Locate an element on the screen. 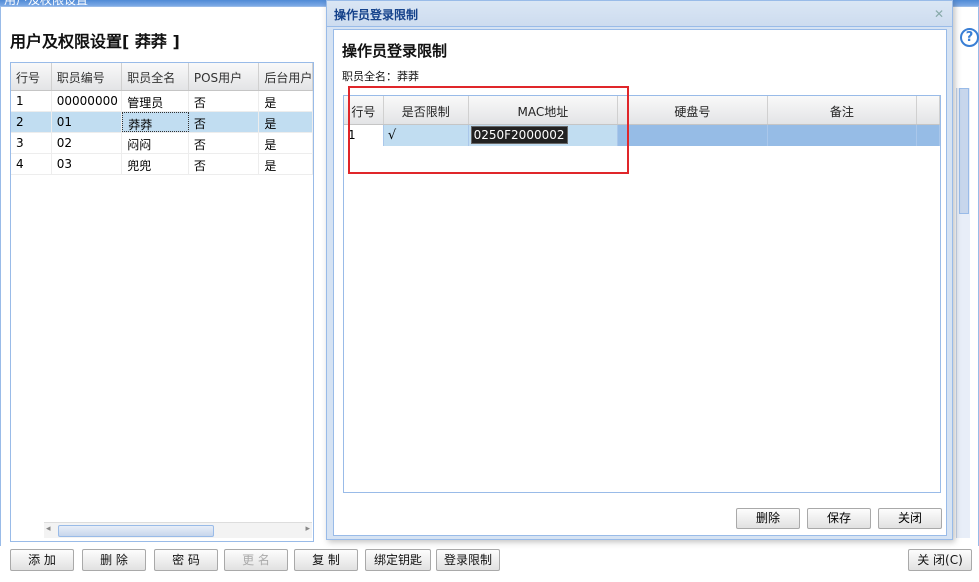  user-grid-horizontal-scrollbar: ◂ ▸ is located at coordinates (178, 530).